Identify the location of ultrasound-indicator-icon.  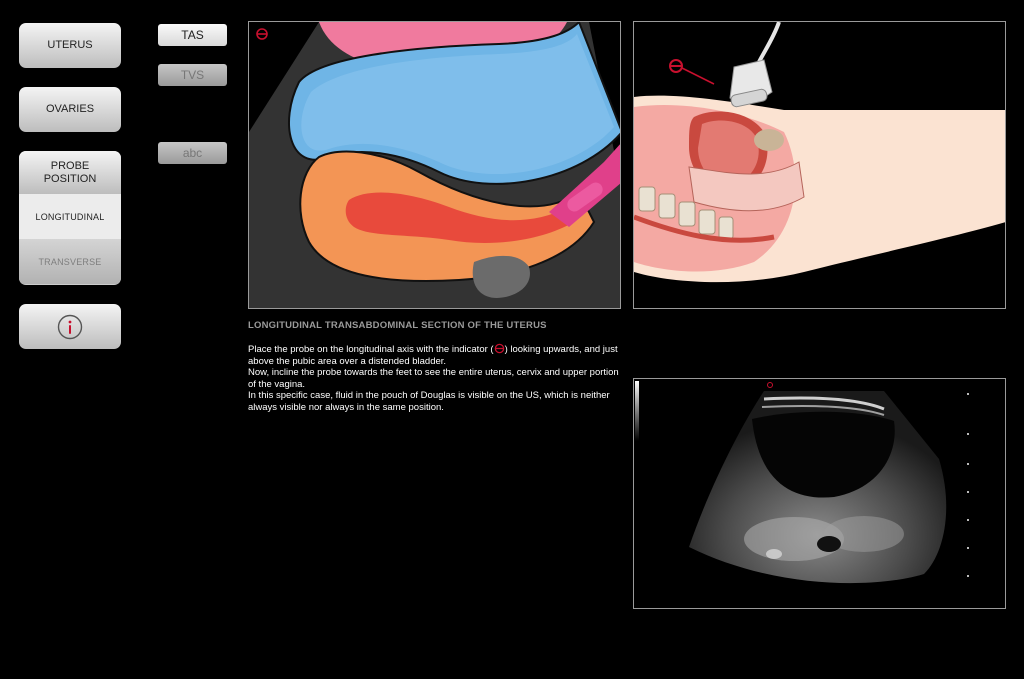
(770, 385).